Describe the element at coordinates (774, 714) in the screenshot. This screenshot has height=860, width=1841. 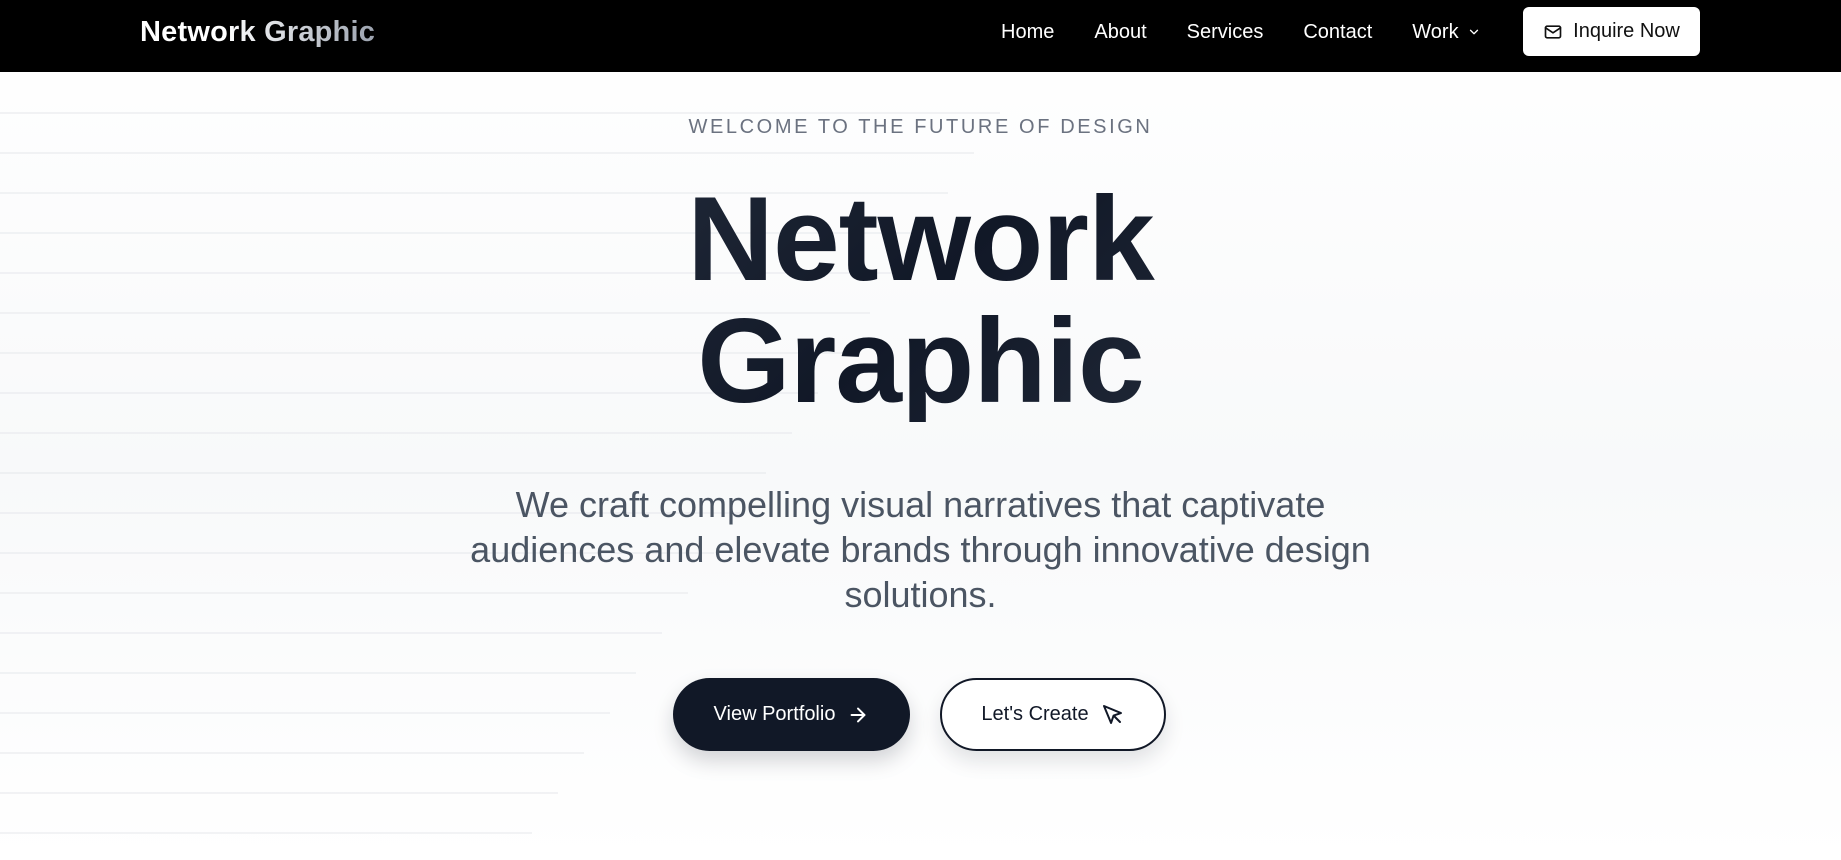
I see `view-portfolio-label: View Portfolio` at that location.